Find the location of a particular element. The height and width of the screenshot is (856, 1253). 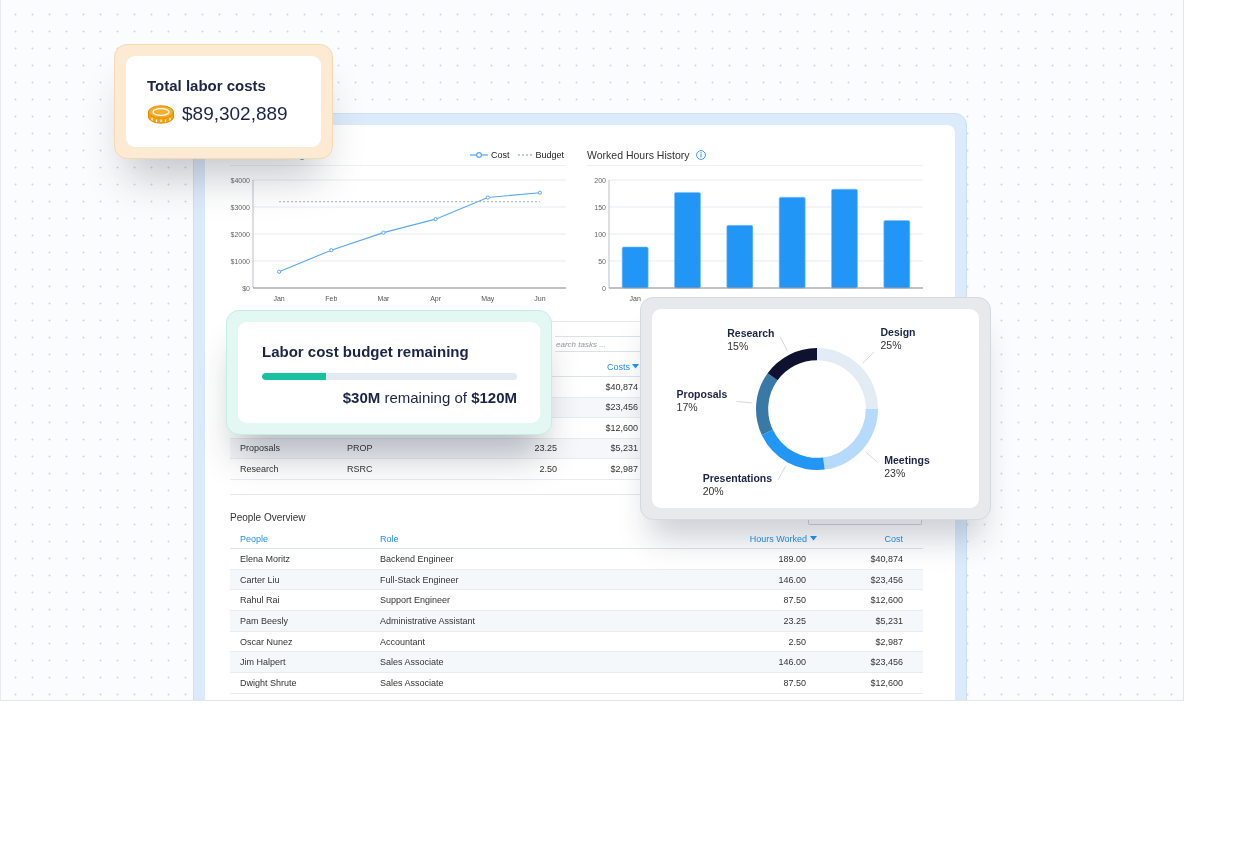

table-cell-text: Pam Beesly is located at coordinates (264, 620).